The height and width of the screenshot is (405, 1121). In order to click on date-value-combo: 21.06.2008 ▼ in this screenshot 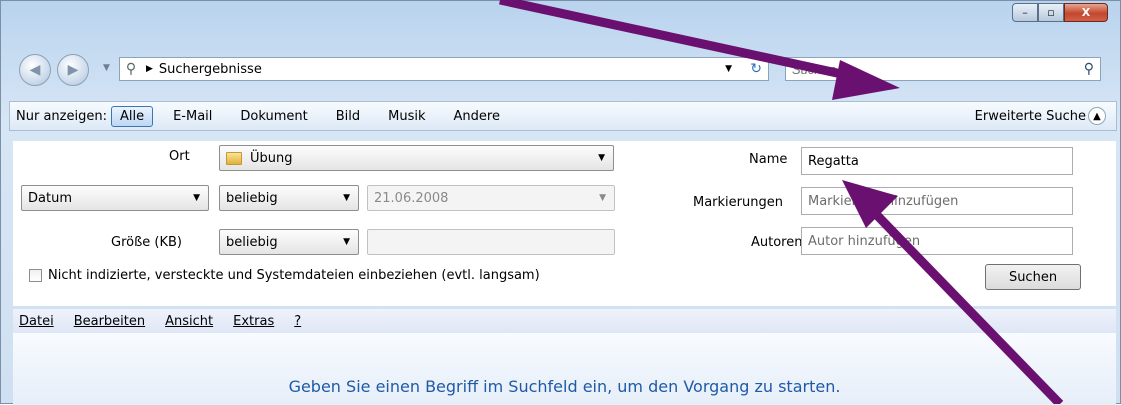, I will do `click(491, 198)`.